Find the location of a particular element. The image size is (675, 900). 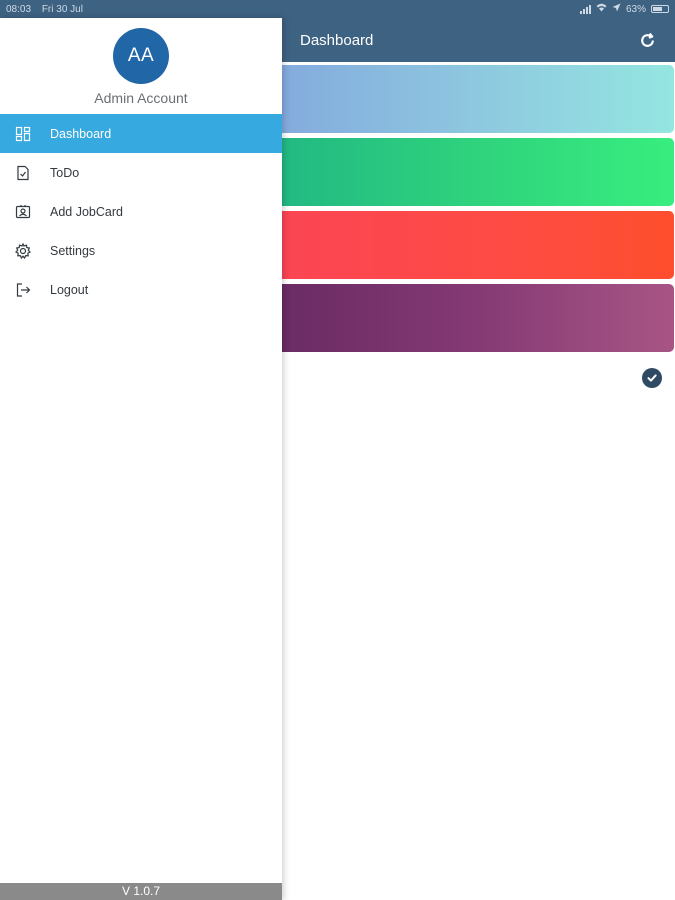

signal-icon is located at coordinates (585, 9).